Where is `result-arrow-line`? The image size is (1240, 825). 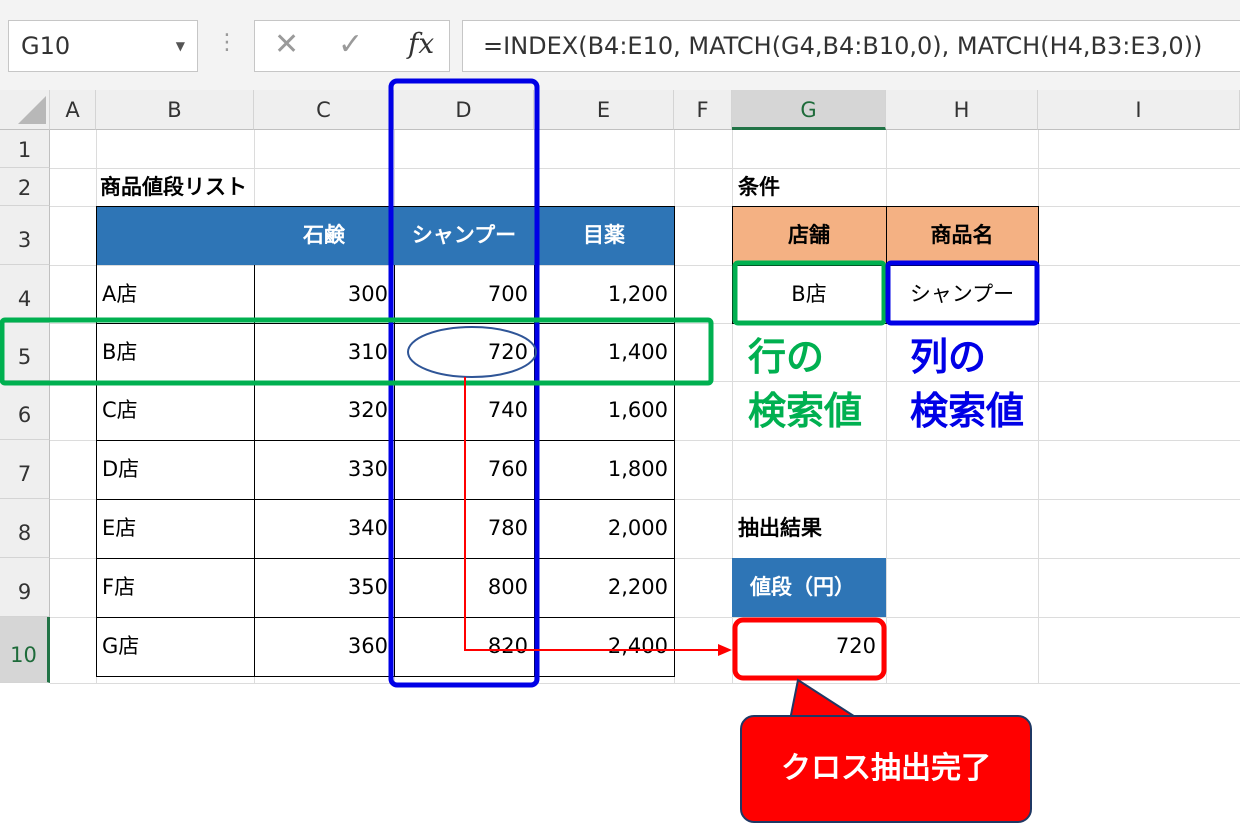 result-arrow-line is located at coordinates (593, 514).